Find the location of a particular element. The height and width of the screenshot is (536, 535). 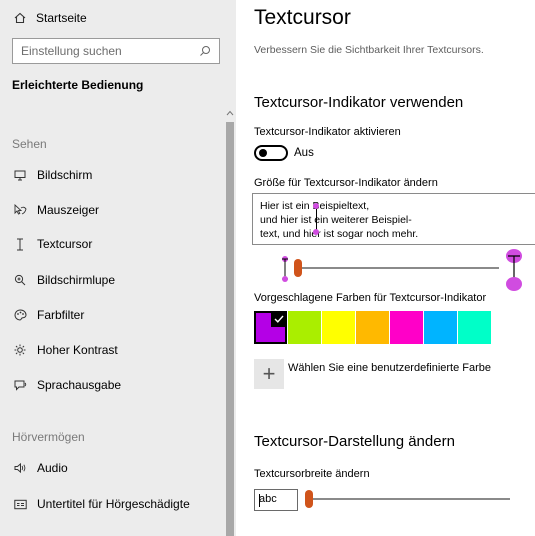

sidebar-item-bildschirm: Bildschirm is located at coordinates (52, 175).